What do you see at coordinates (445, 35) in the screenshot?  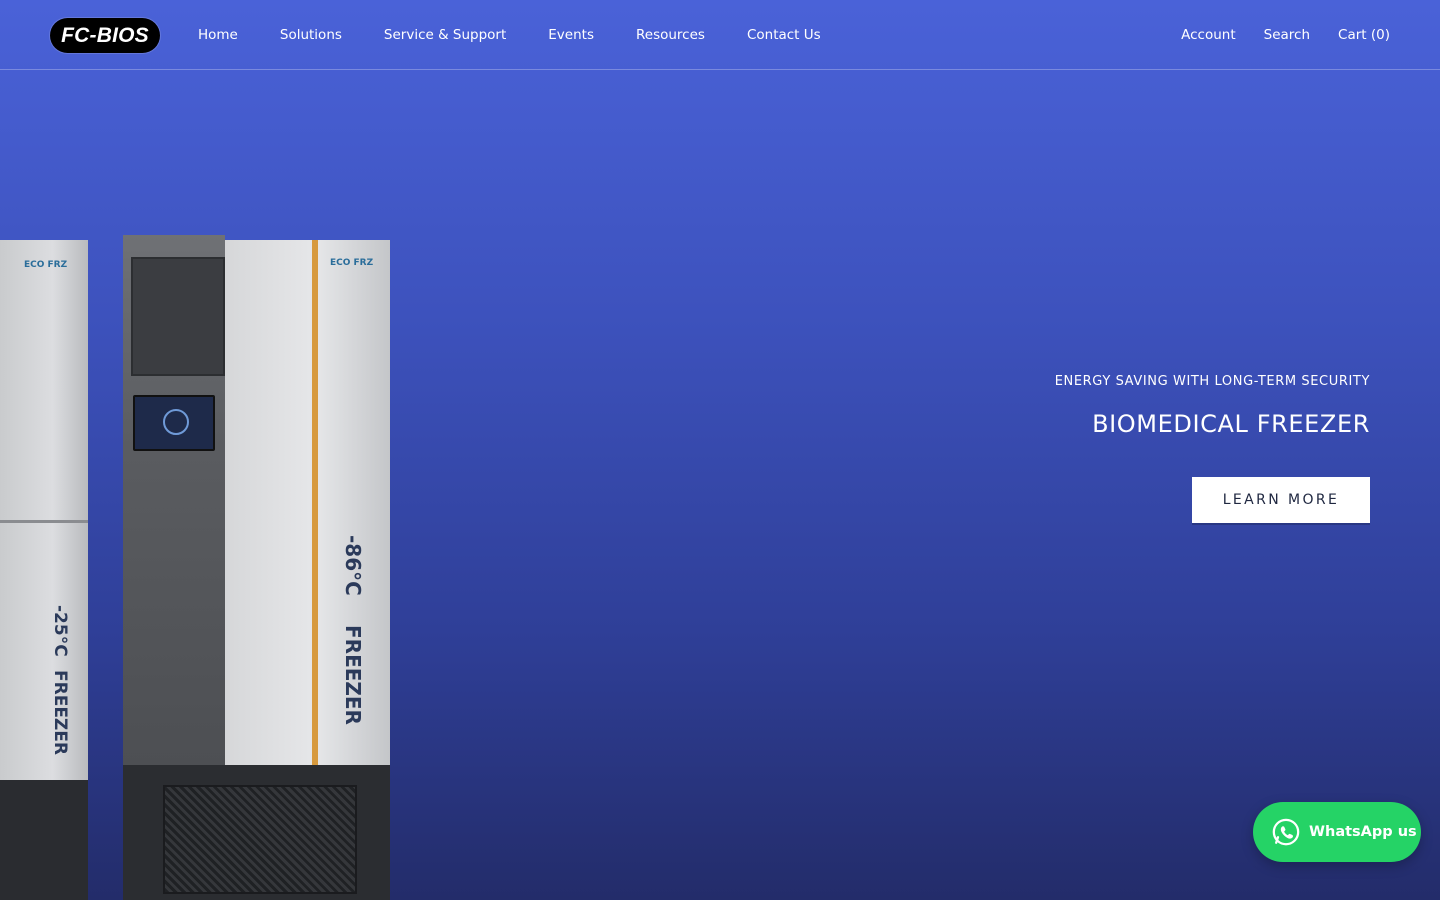 I see `nav-item-service-support: Service & Support` at bounding box center [445, 35].